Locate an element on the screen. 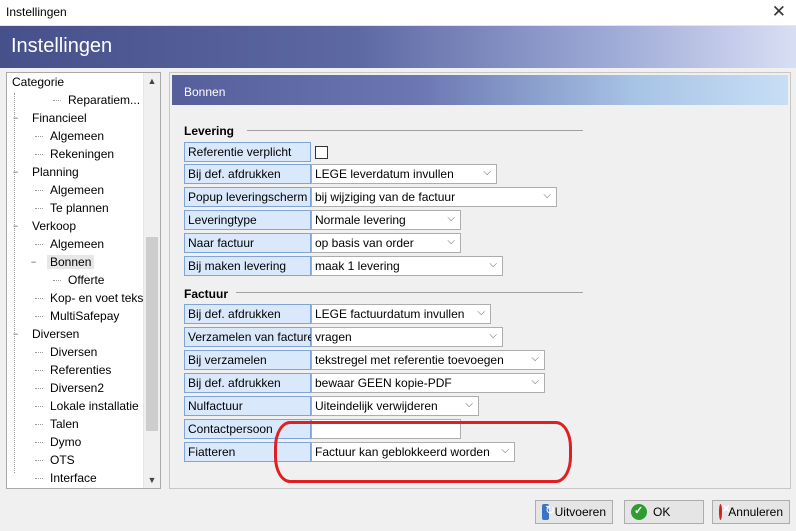  tree-item: Diversen2 is located at coordinates (77, 388).